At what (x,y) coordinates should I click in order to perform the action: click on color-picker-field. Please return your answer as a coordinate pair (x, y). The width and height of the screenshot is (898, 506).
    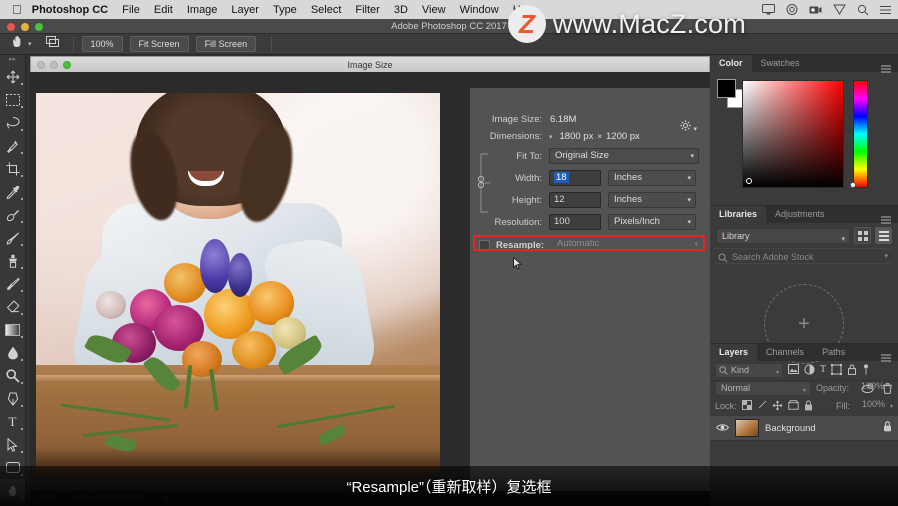
    Looking at the image, I should click on (793, 134).